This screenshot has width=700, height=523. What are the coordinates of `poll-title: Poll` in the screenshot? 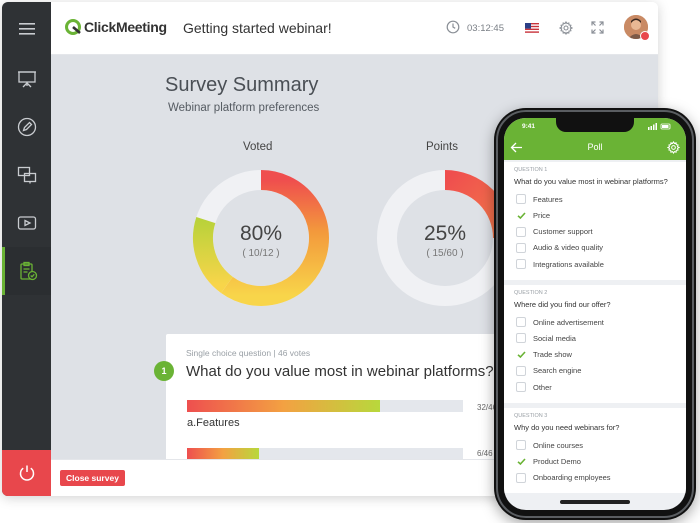 It's located at (595, 147).